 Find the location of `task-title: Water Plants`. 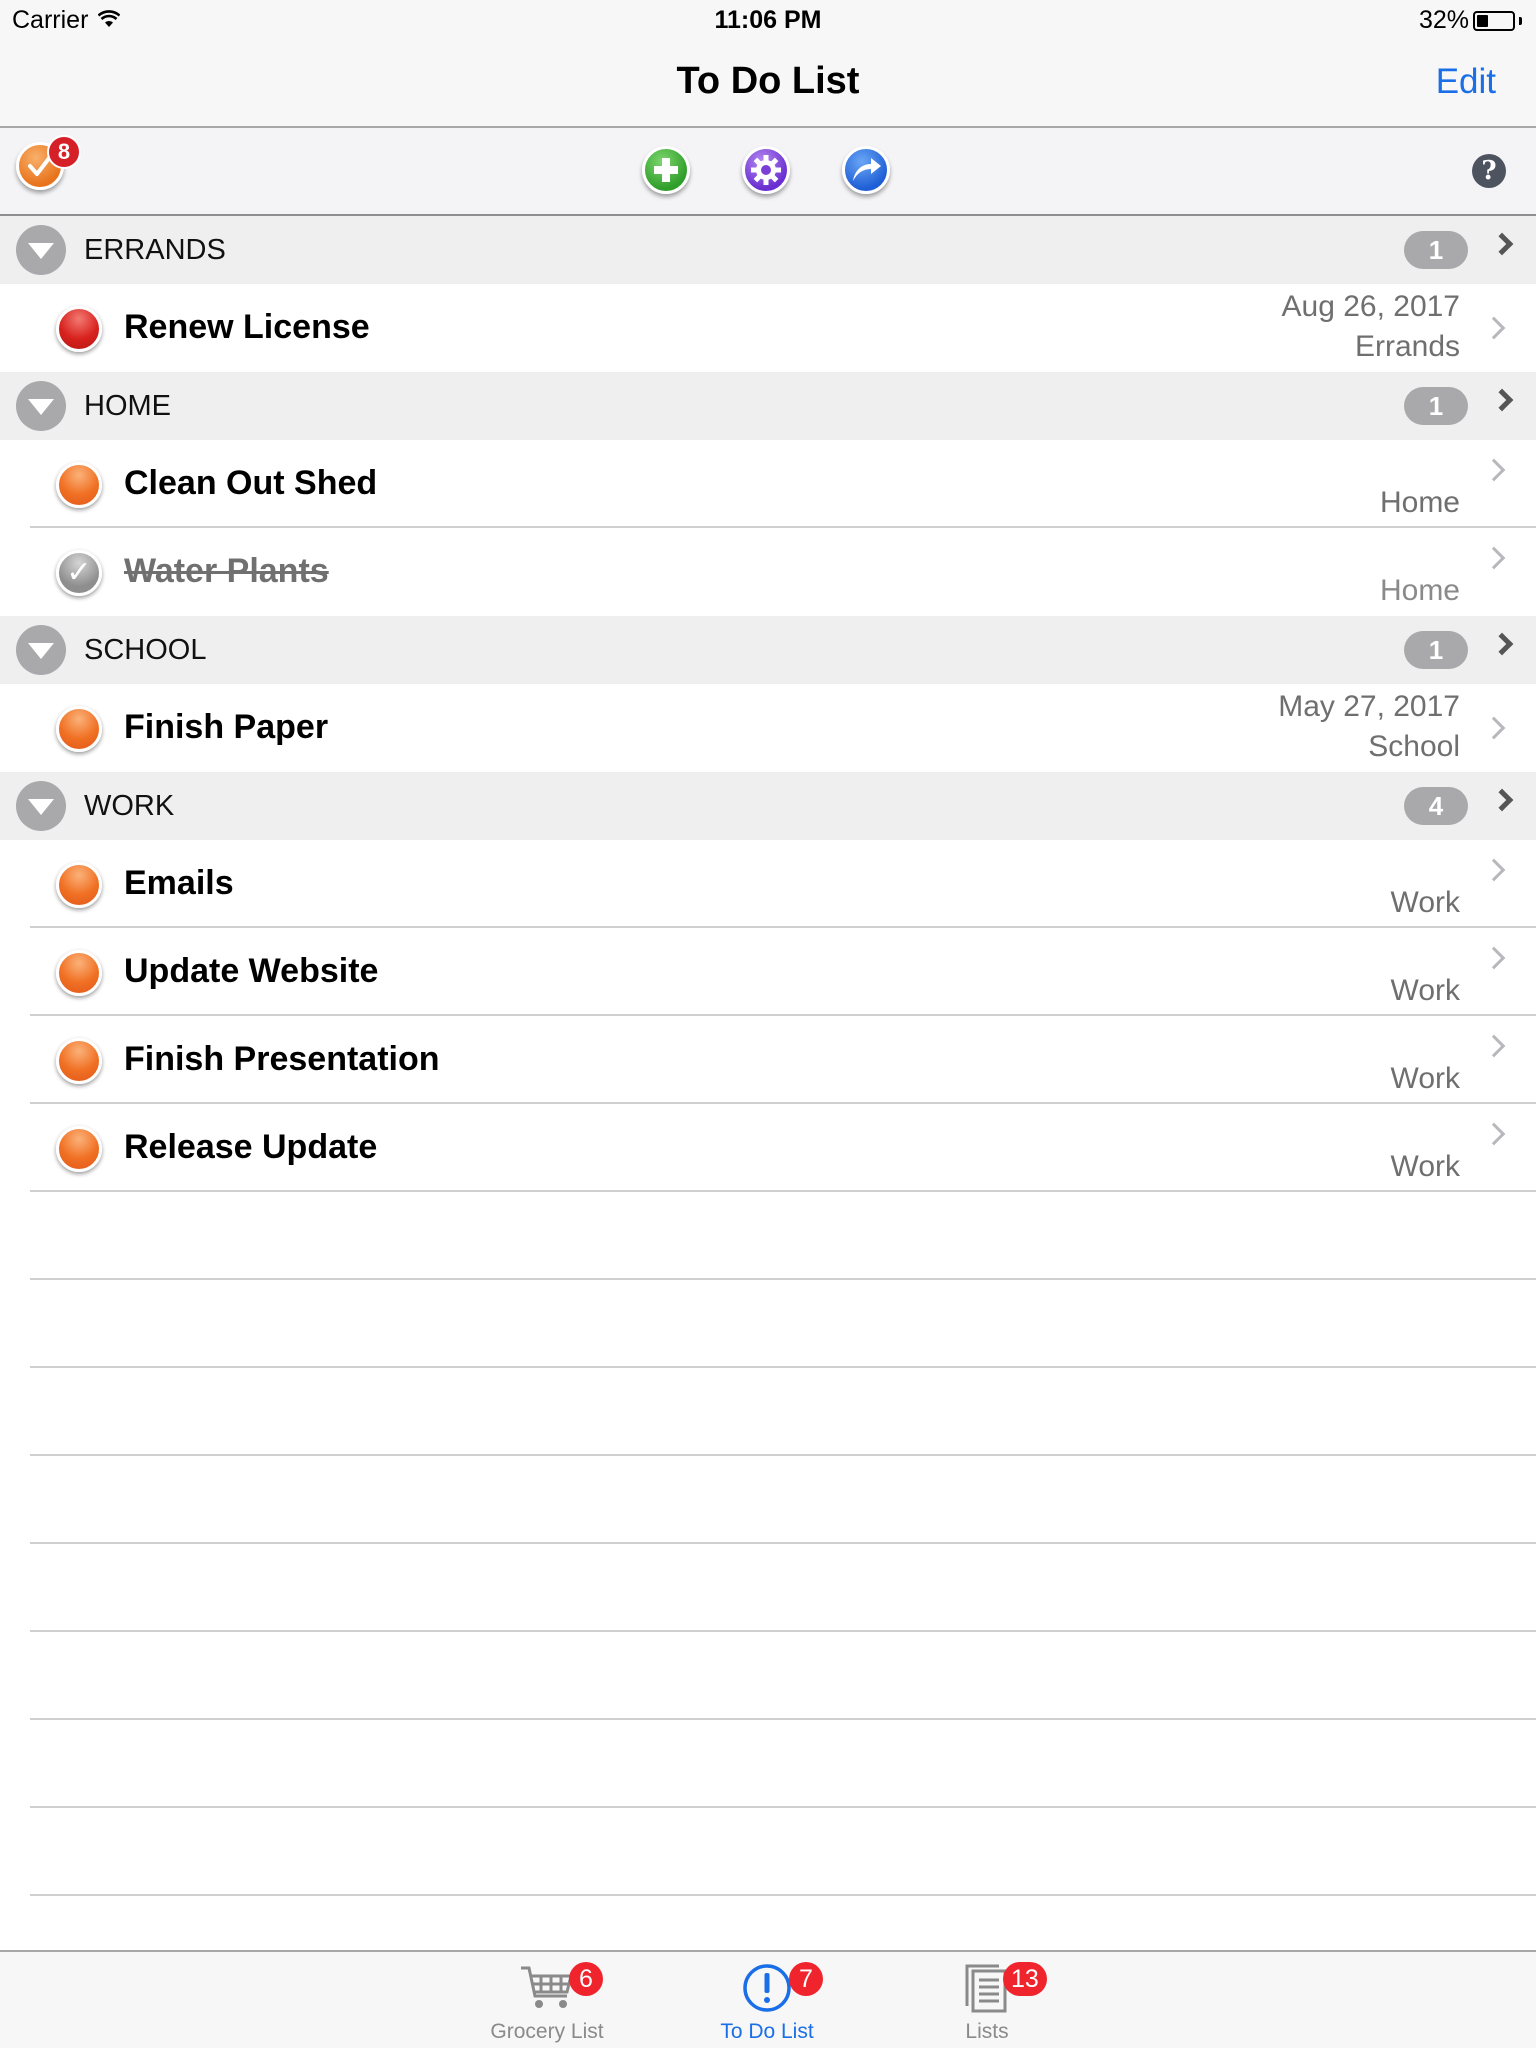

task-title: Water Plants is located at coordinates (226, 571).